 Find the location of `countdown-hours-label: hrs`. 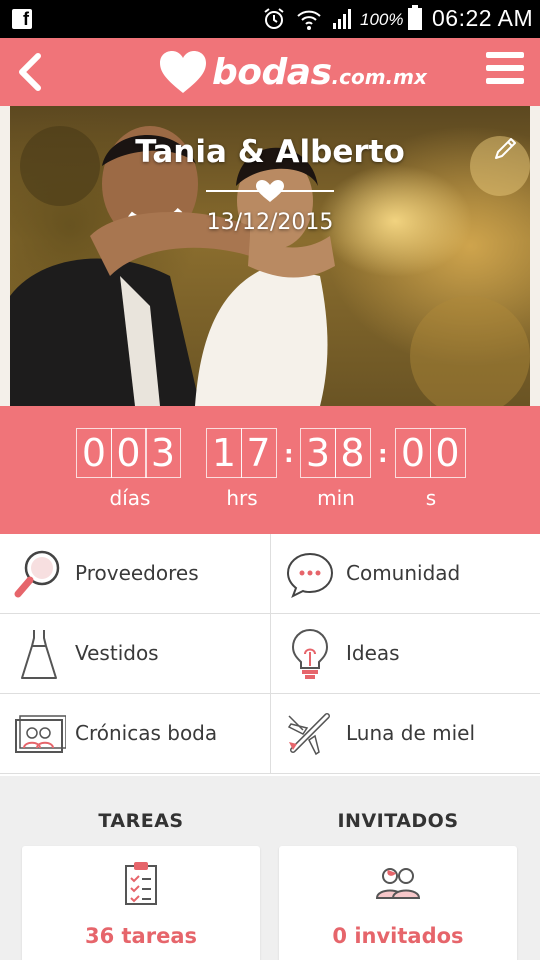

countdown-hours-label: hrs is located at coordinates (242, 498).